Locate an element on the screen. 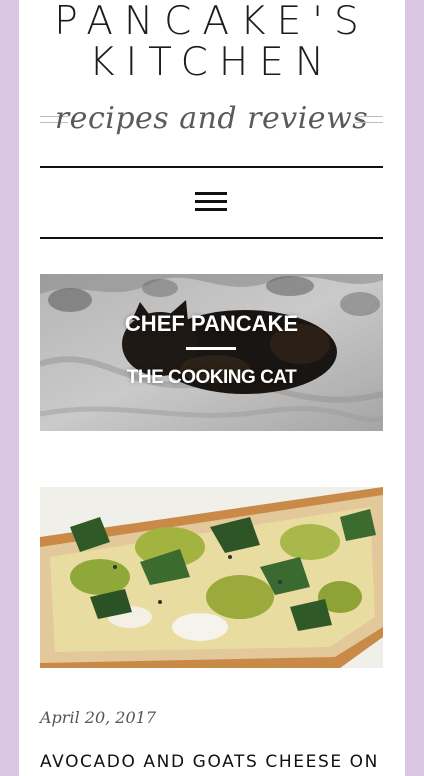 This screenshot has height=776, width=424. hamburger-menu-icon is located at coordinates (211, 202).